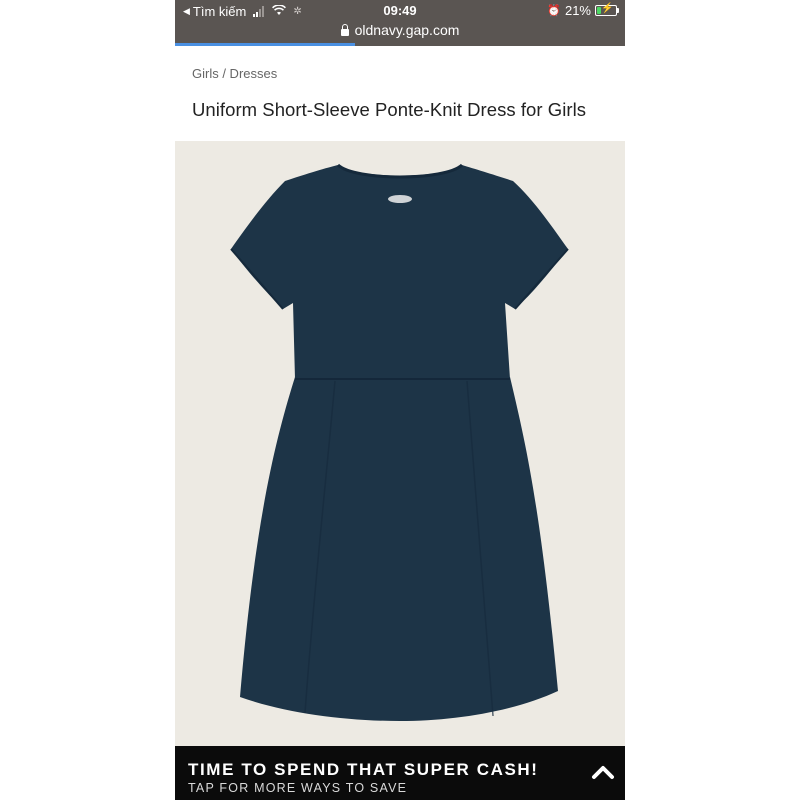  What do you see at coordinates (607, 9) in the screenshot?
I see `battery-icon: ⚡` at bounding box center [607, 9].